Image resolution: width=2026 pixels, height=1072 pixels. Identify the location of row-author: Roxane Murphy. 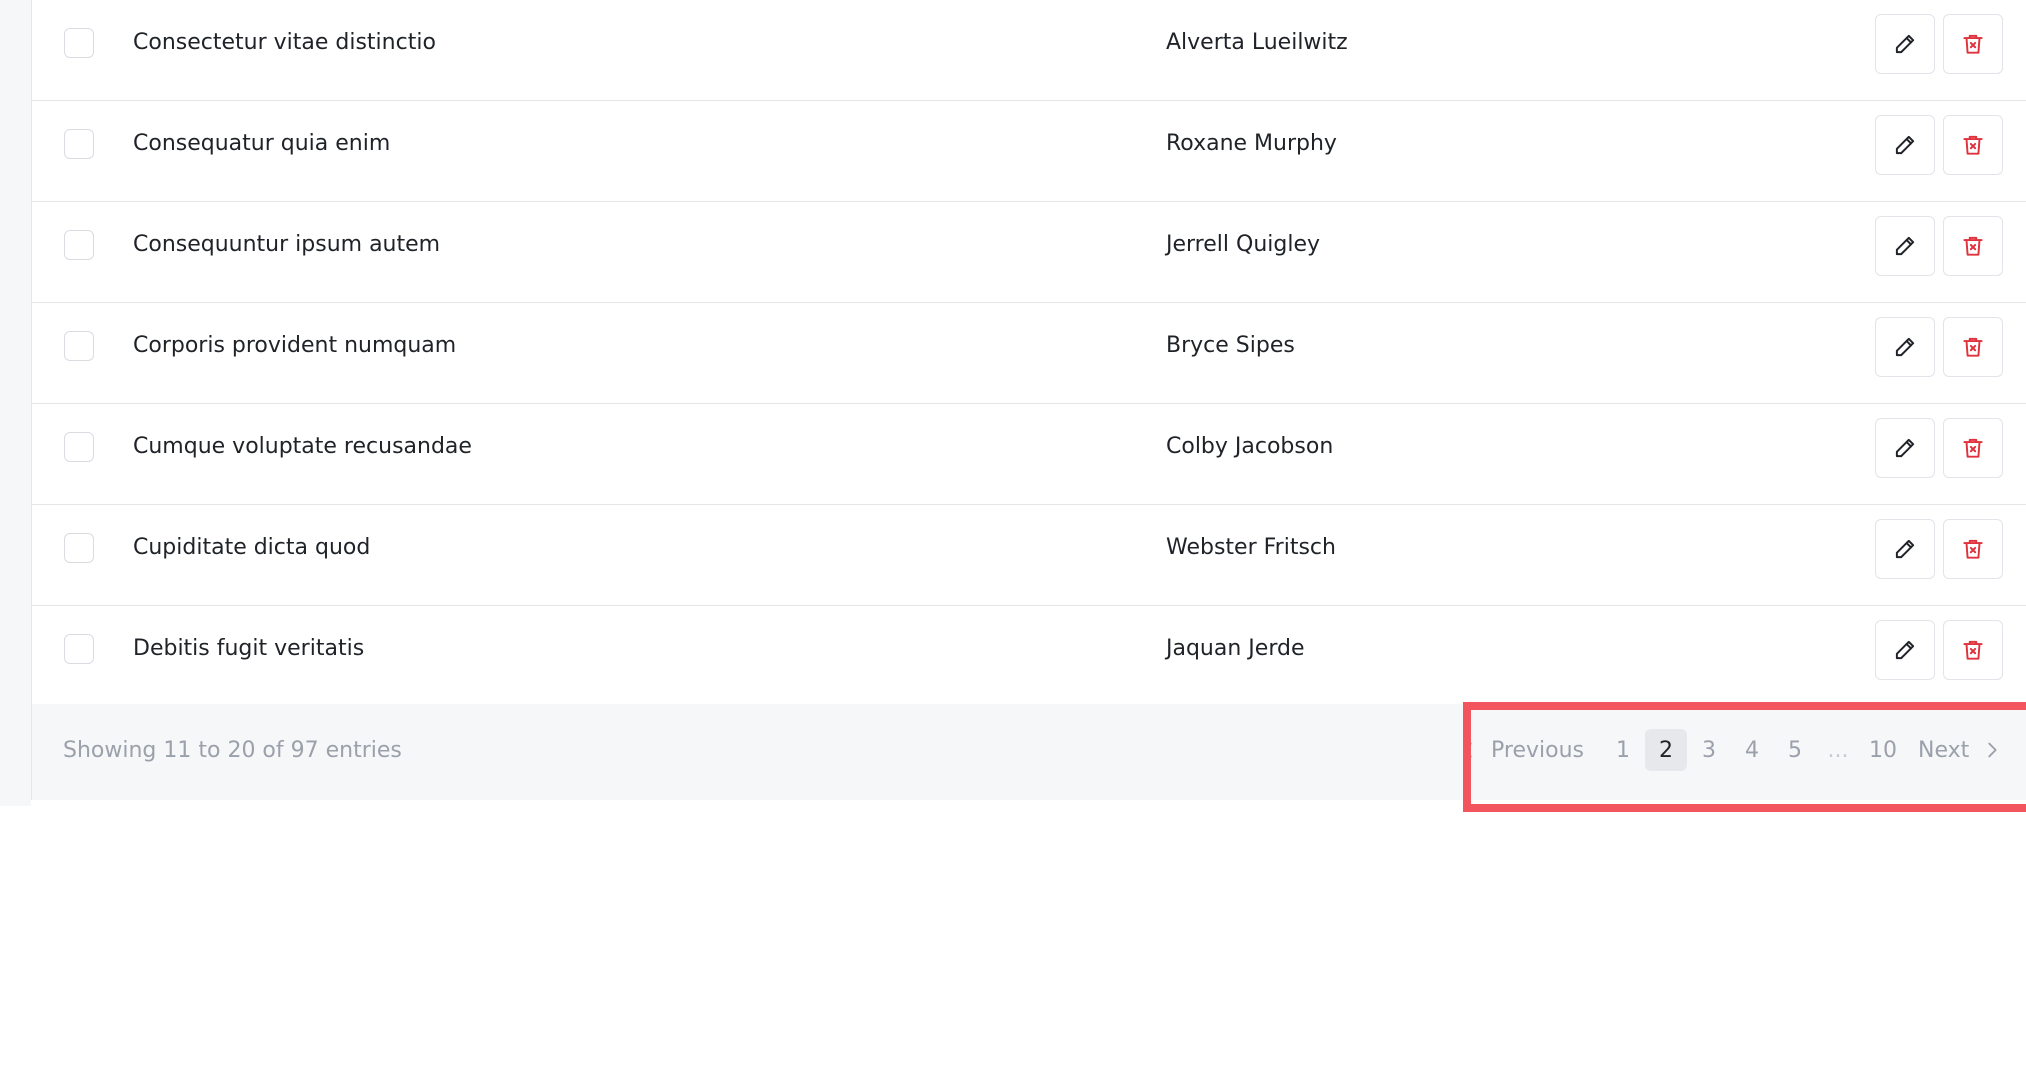
(1251, 143).